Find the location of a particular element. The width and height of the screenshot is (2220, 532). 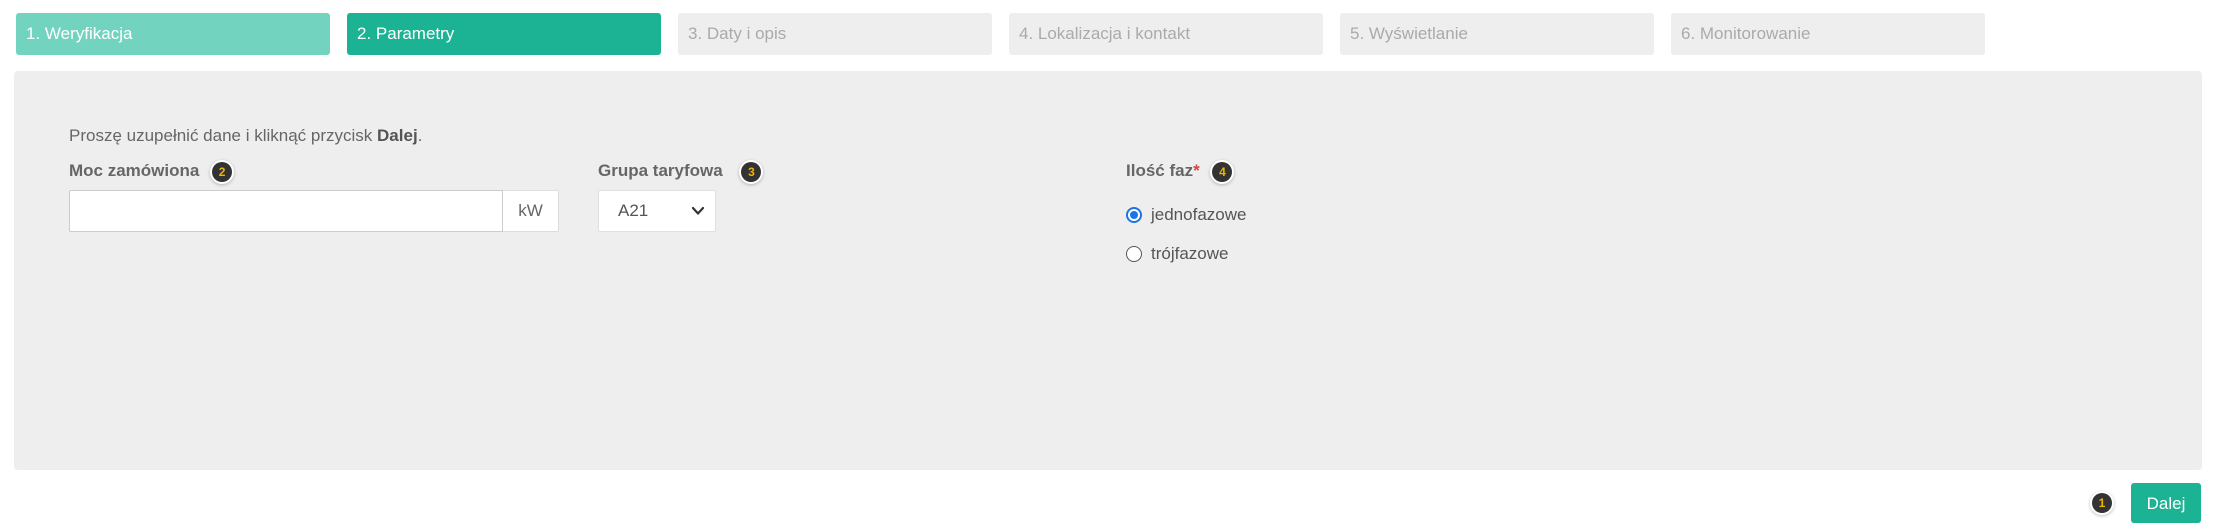

step-monitoring: 6. Monitorowanie is located at coordinates (1828, 34).